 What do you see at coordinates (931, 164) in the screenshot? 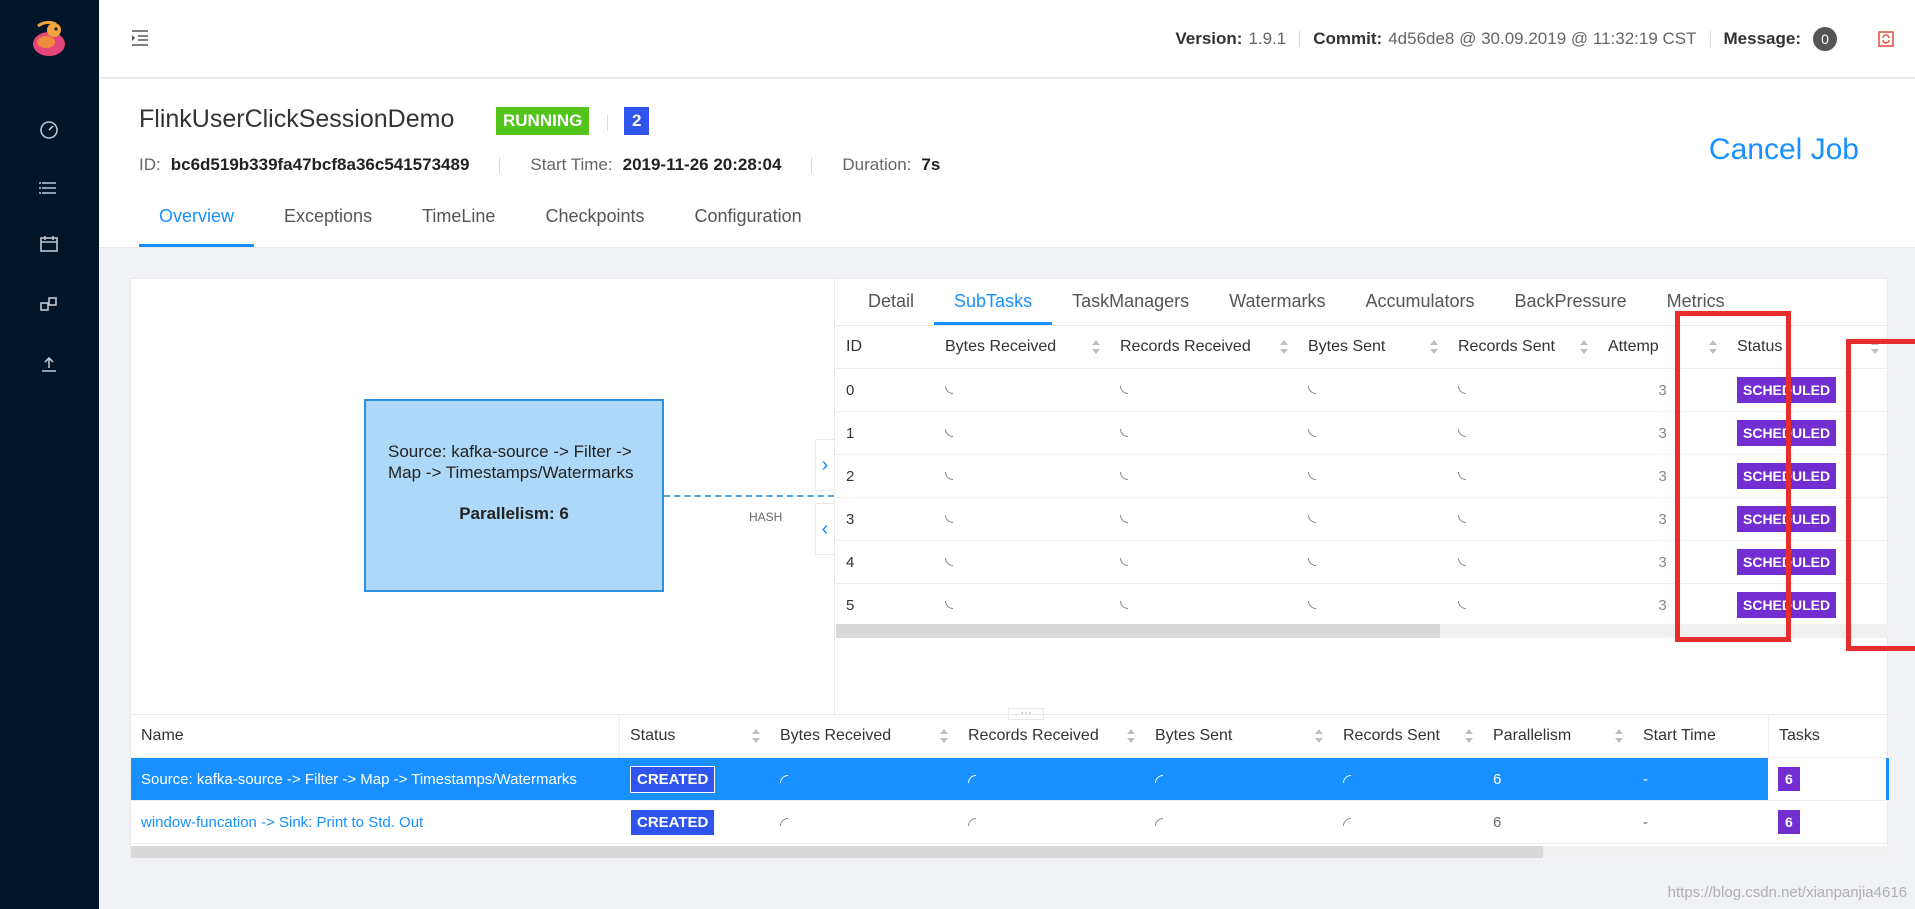
I see `duration-value: 7s` at bounding box center [931, 164].